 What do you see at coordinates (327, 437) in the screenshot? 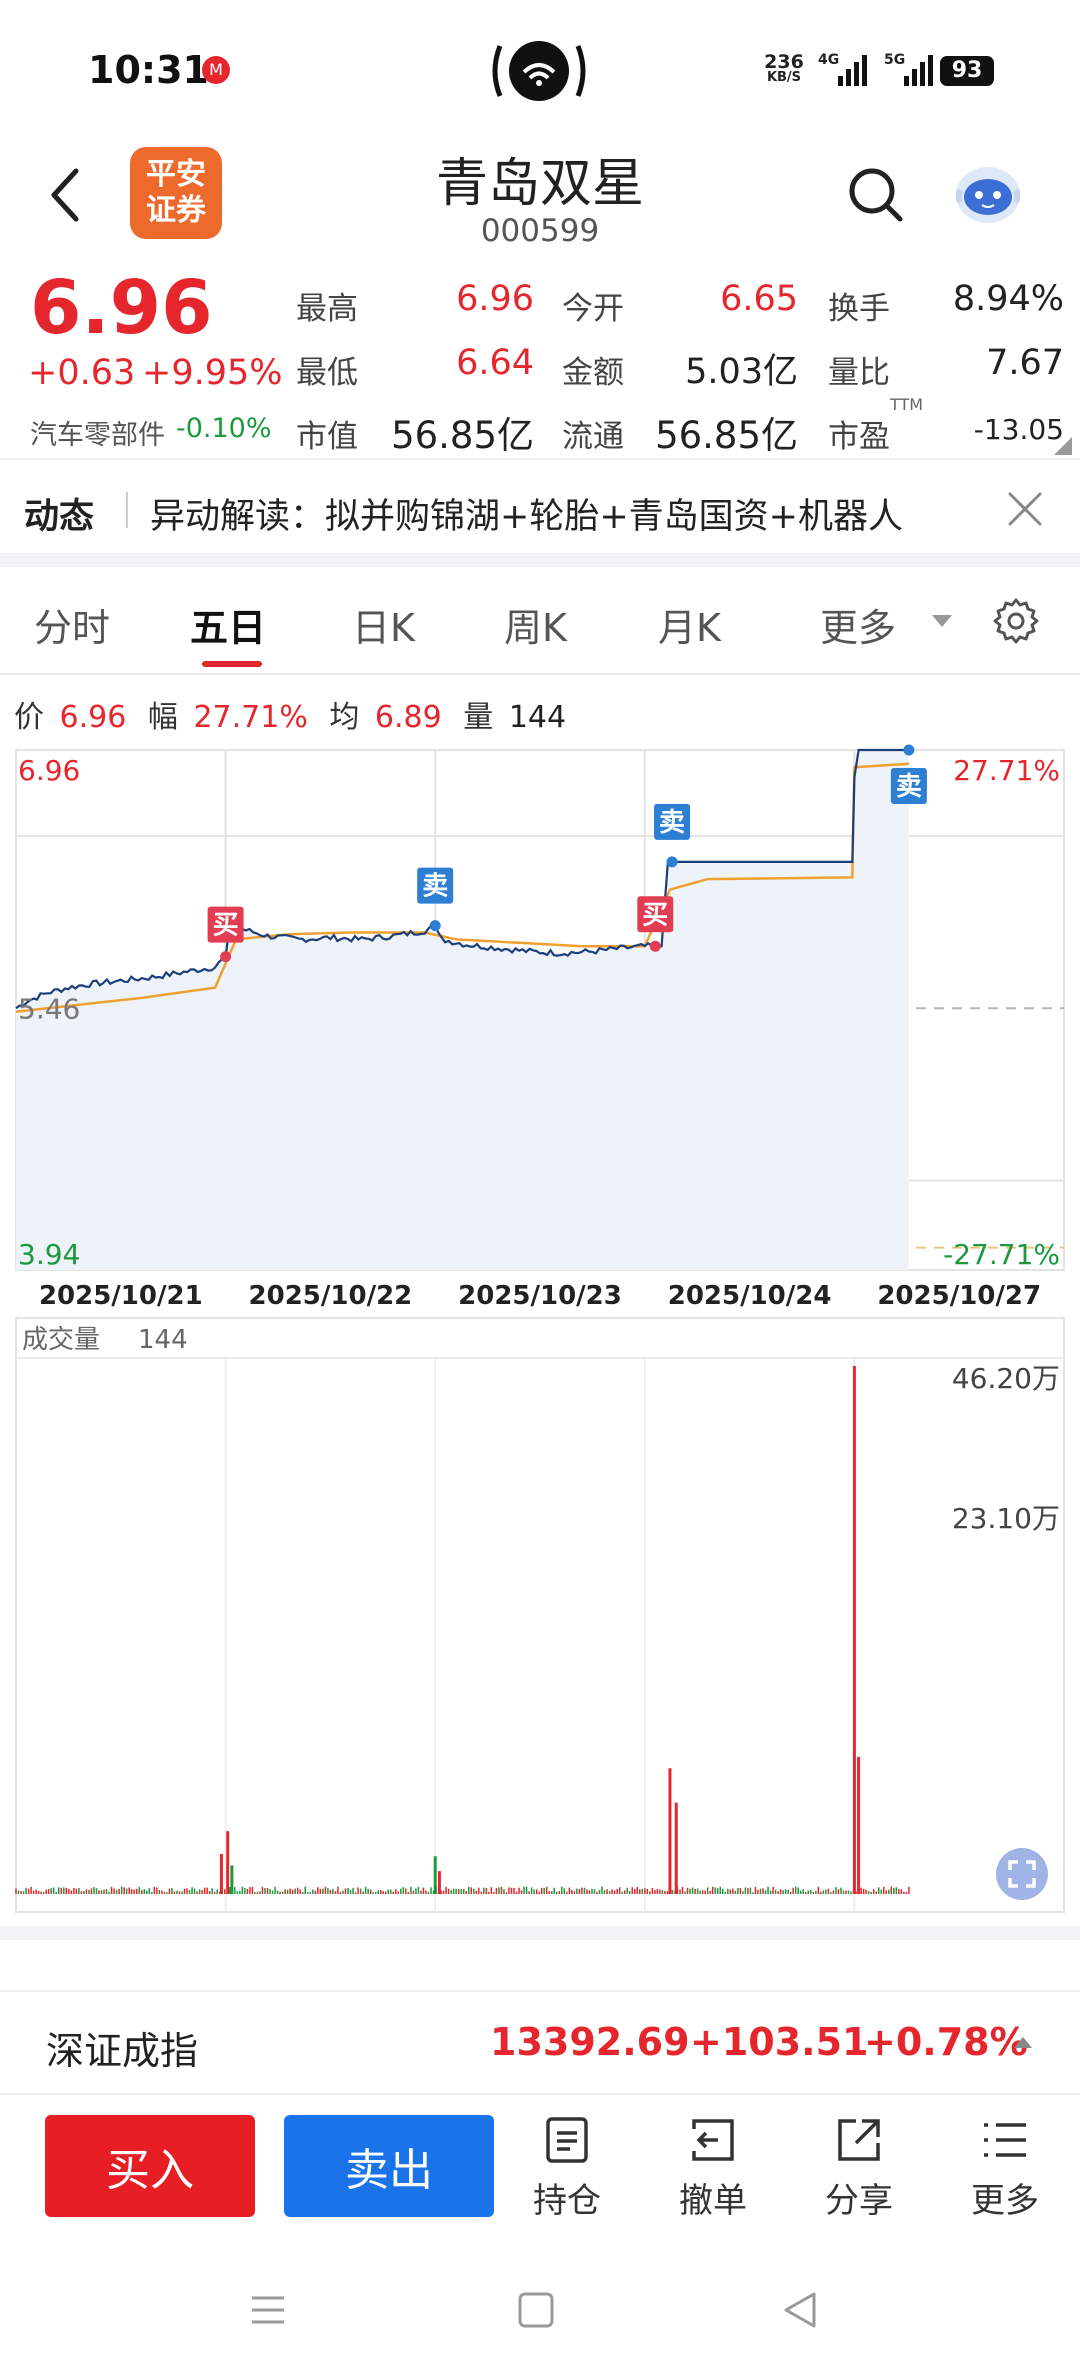
I see `quote-label-market-cap: 市值` at bounding box center [327, 437].